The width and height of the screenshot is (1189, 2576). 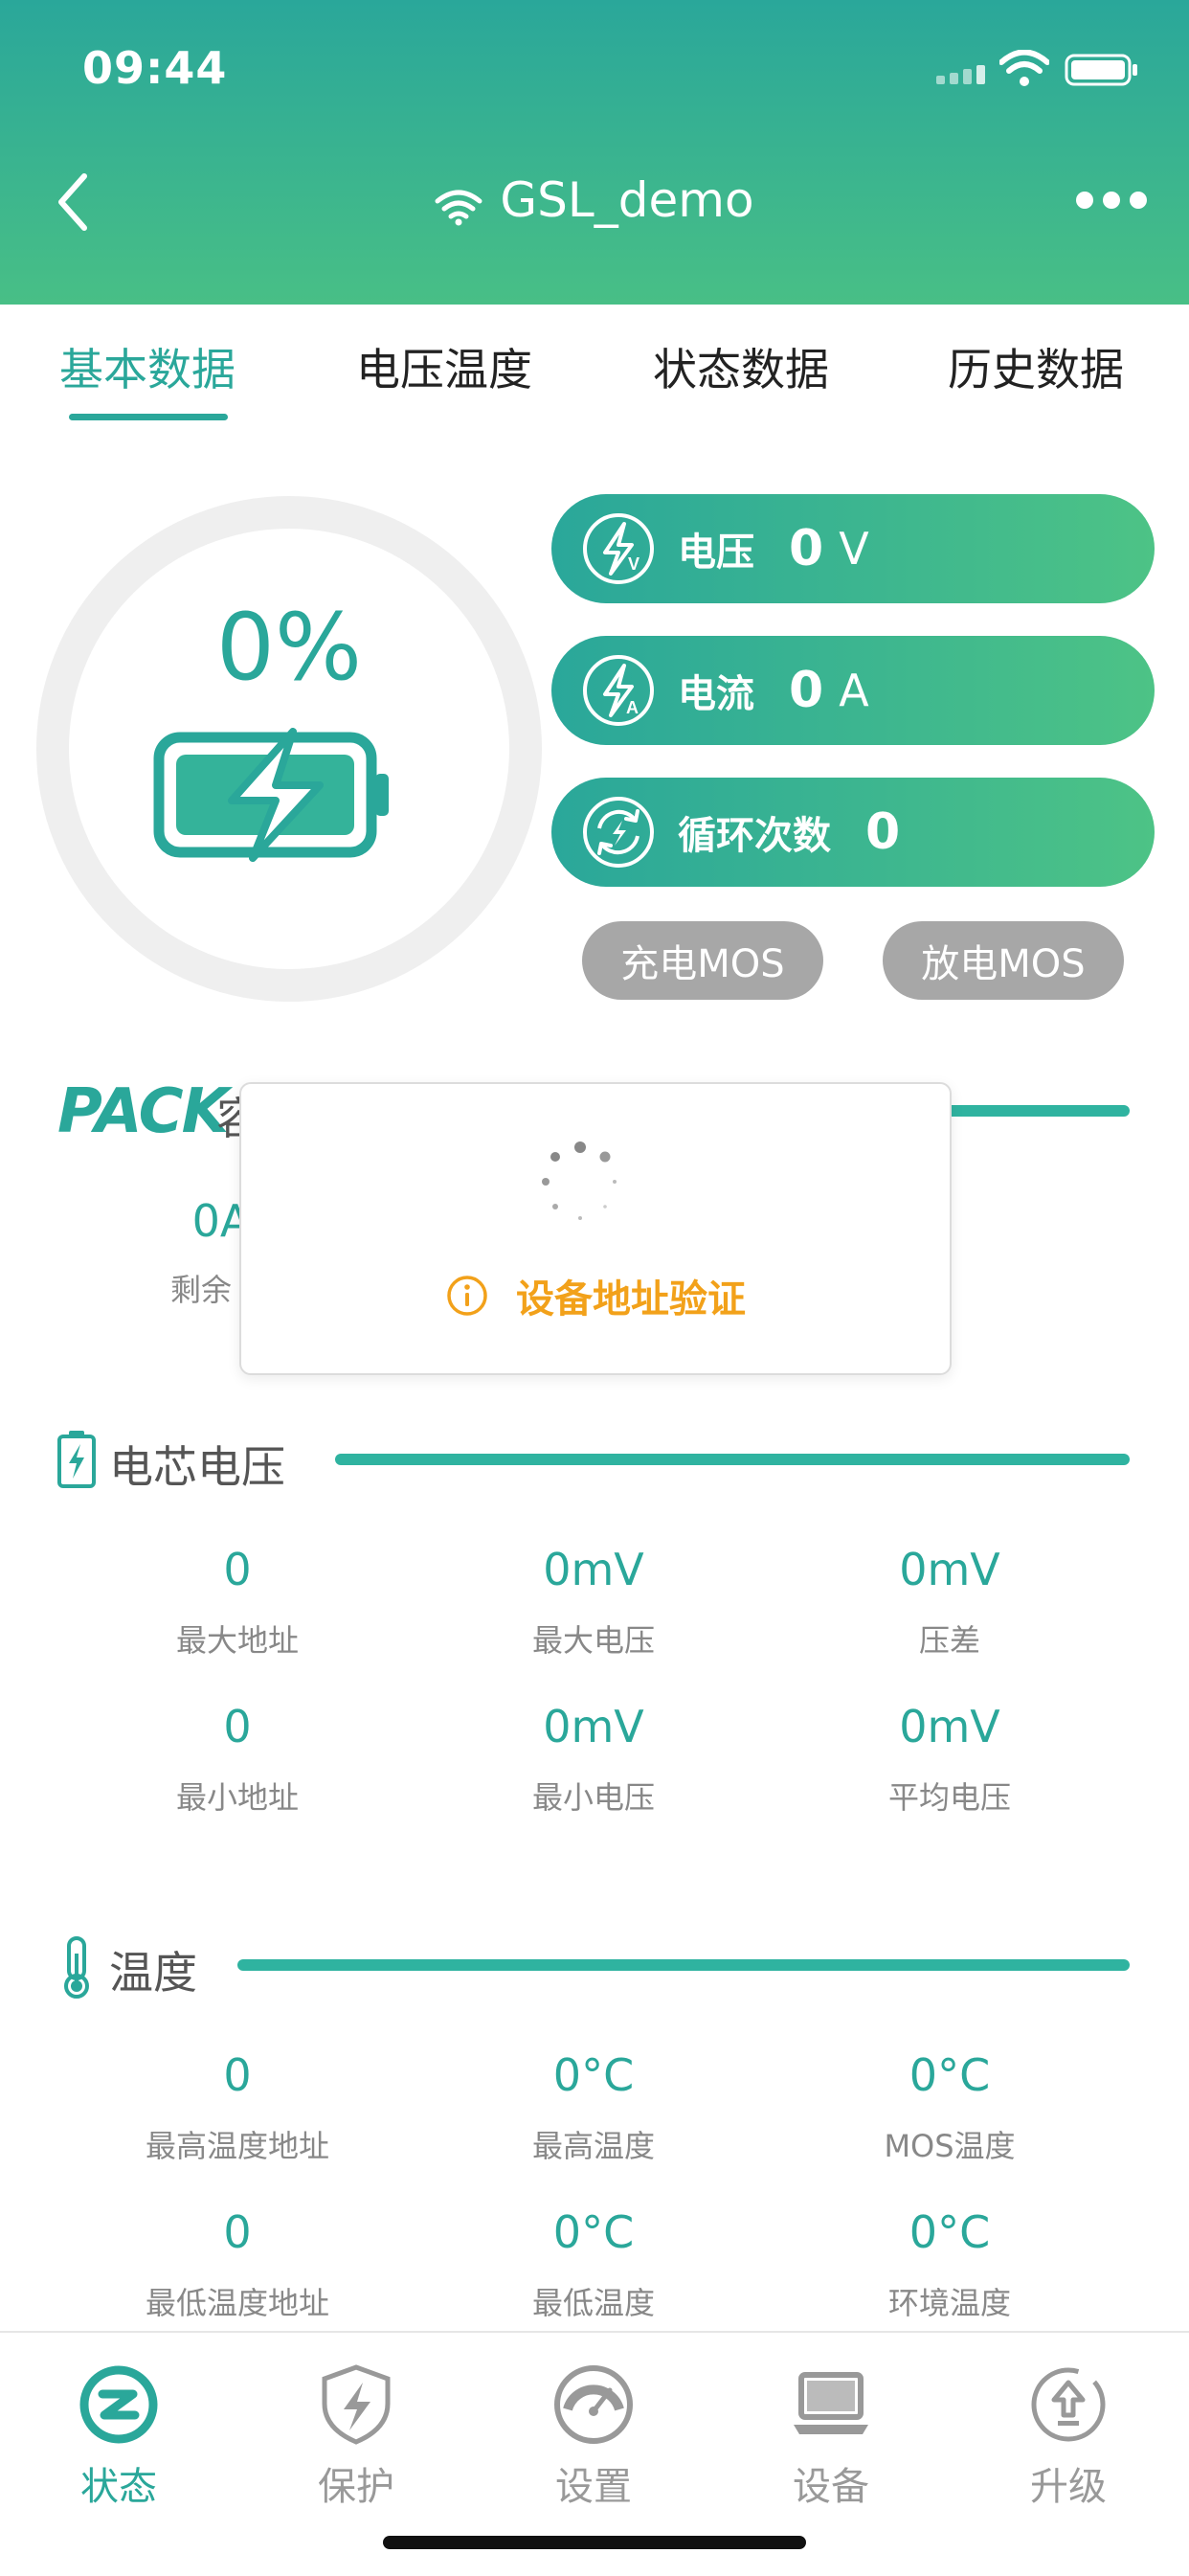 What do you see at coordinates (237, 1569) in the screenshot?
I see `max-cell-address-value: 0` at bounding box center [237, 1569].